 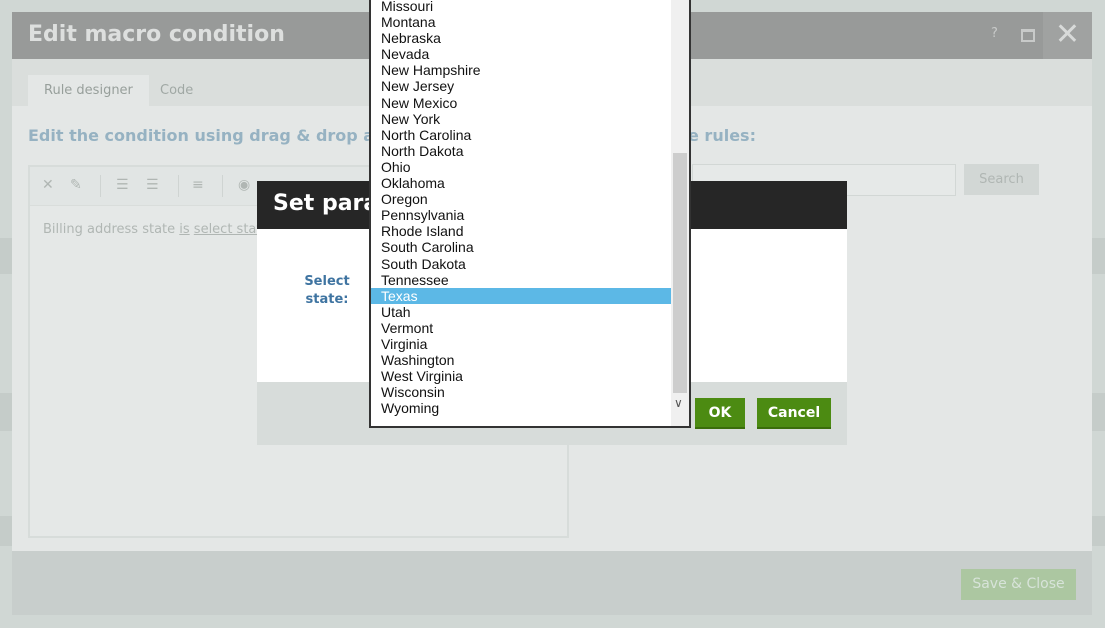 I want to click on state-option: North Carolina, so click(x=521, y=135).